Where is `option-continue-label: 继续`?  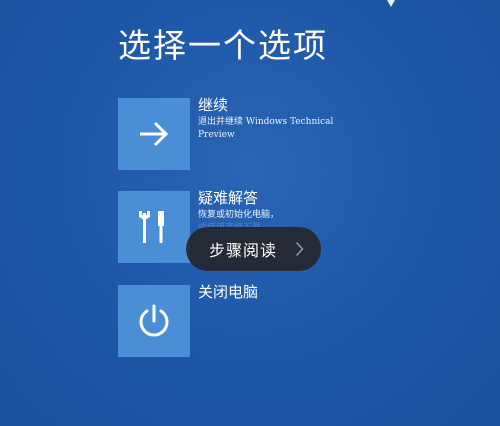
option-continue-label: 继续 is located at coordinates (213, 105).